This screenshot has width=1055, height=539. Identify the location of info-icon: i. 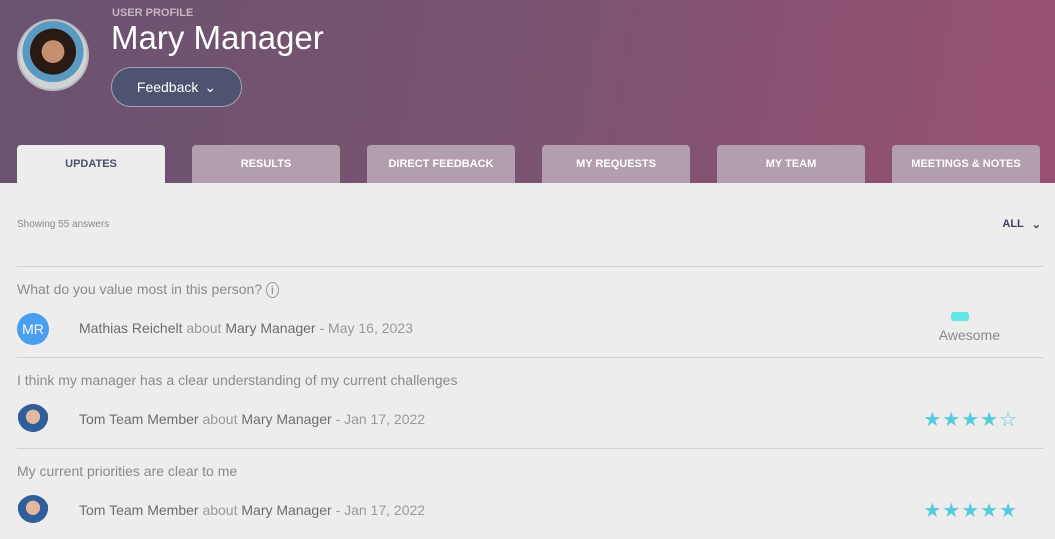
(272, 290).